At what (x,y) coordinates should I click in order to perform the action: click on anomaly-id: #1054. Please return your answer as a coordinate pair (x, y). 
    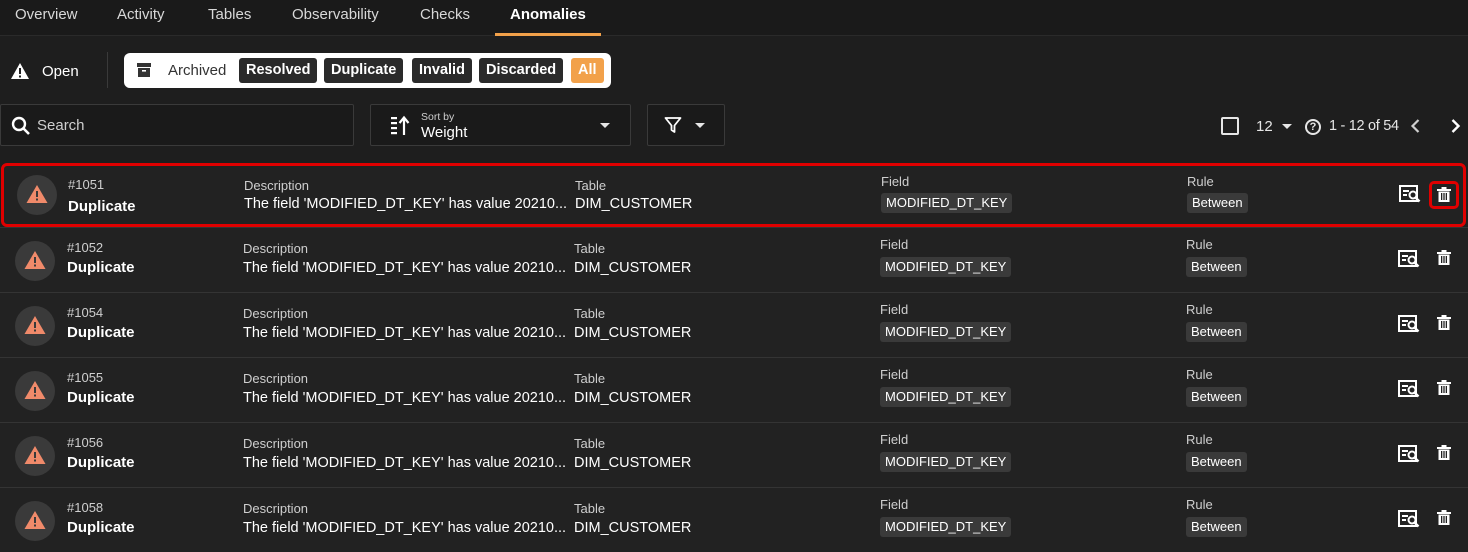
    Looking at the image, I should click on (85, 312).